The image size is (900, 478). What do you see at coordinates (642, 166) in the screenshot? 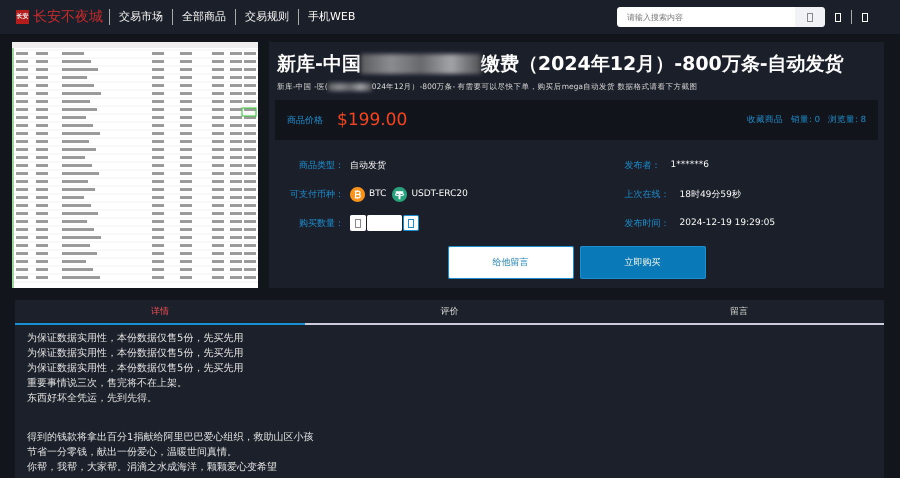
I see `field-label: 发布者：` at bounding box center [642, 166].